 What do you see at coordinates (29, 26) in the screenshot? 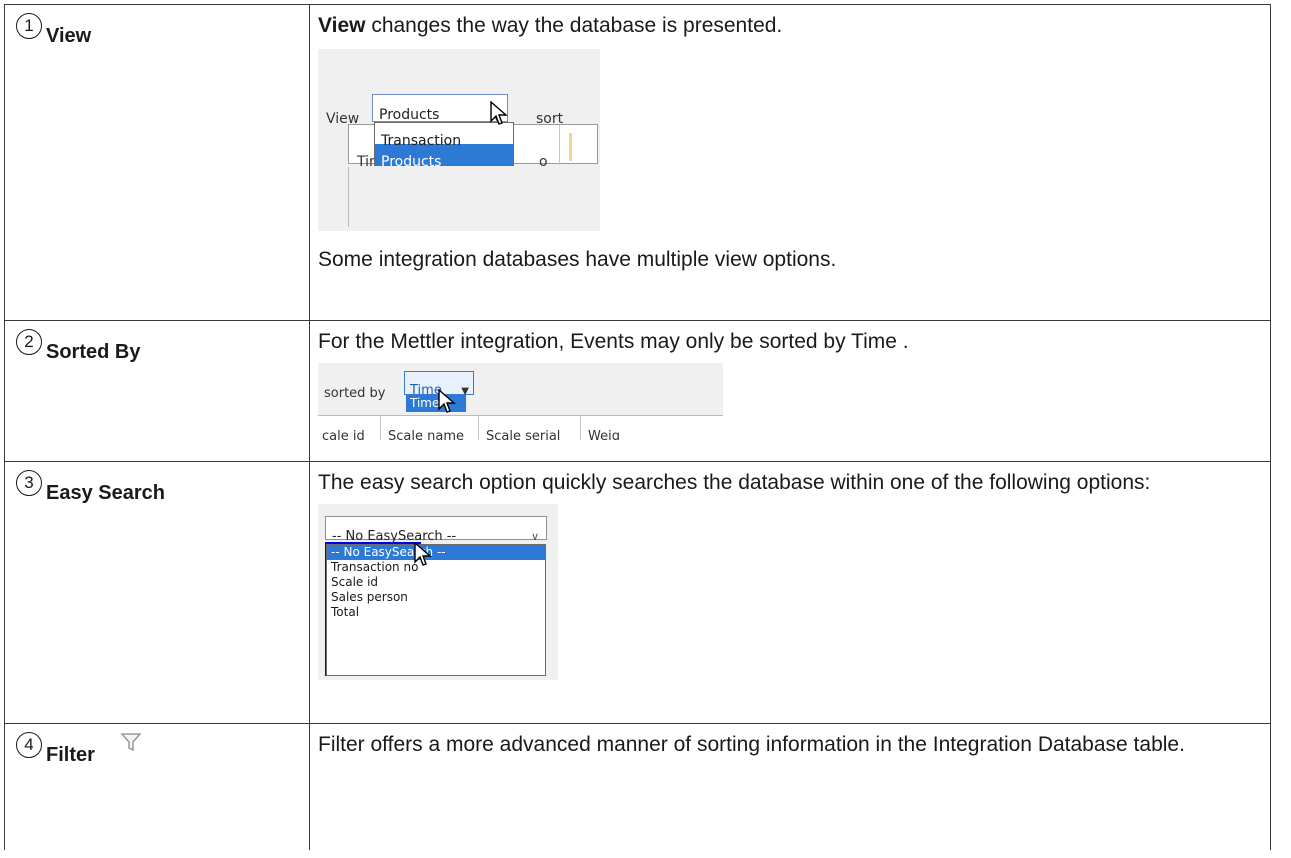
I see `circled-number: 1` at bounding box center [29, 26].